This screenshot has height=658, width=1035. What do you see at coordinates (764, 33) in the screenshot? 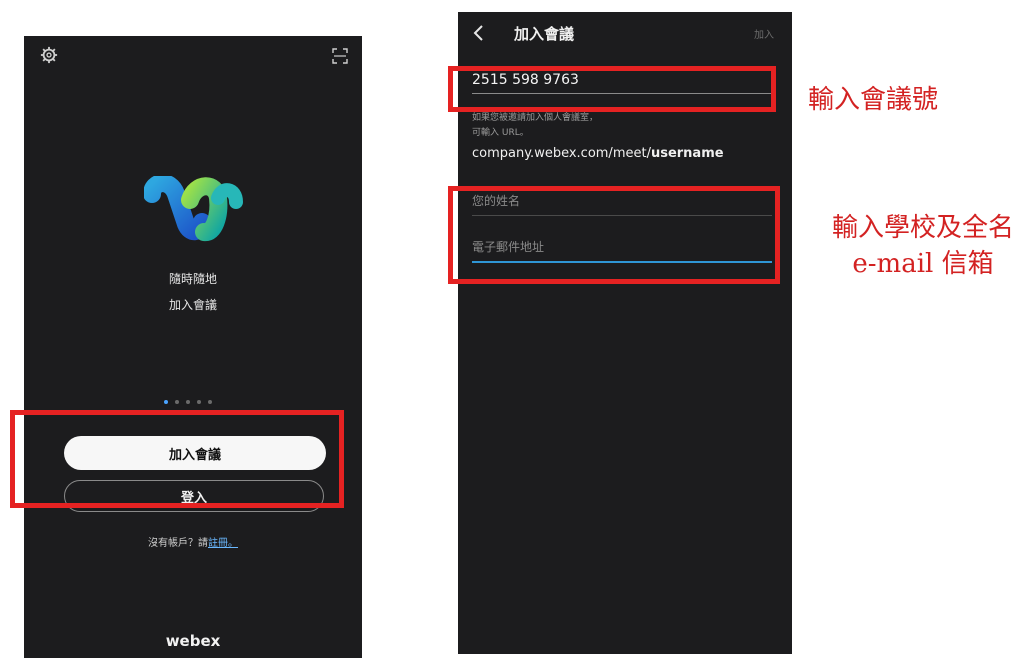
I see `join-action-button: 加入` at bounding box center [764, 33].